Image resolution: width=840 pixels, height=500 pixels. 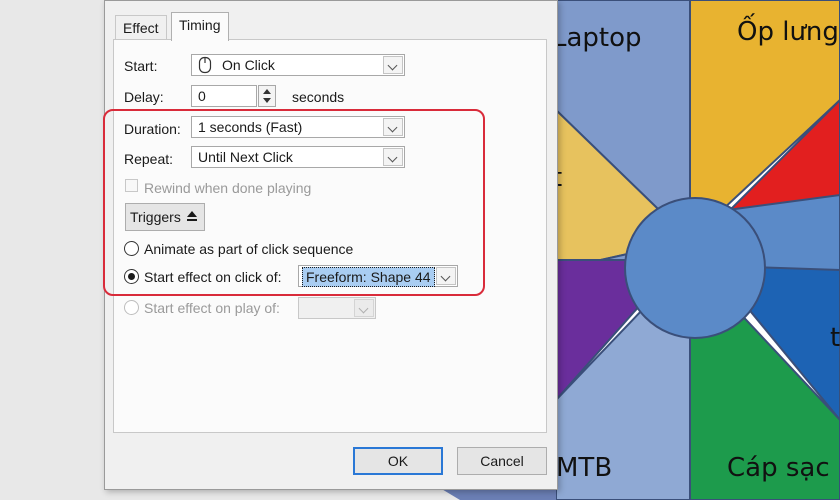 What do you see at coordinates (267, 100) in the screenshot?
I see `arrow-down-icon` at bounding box center [267, 100].